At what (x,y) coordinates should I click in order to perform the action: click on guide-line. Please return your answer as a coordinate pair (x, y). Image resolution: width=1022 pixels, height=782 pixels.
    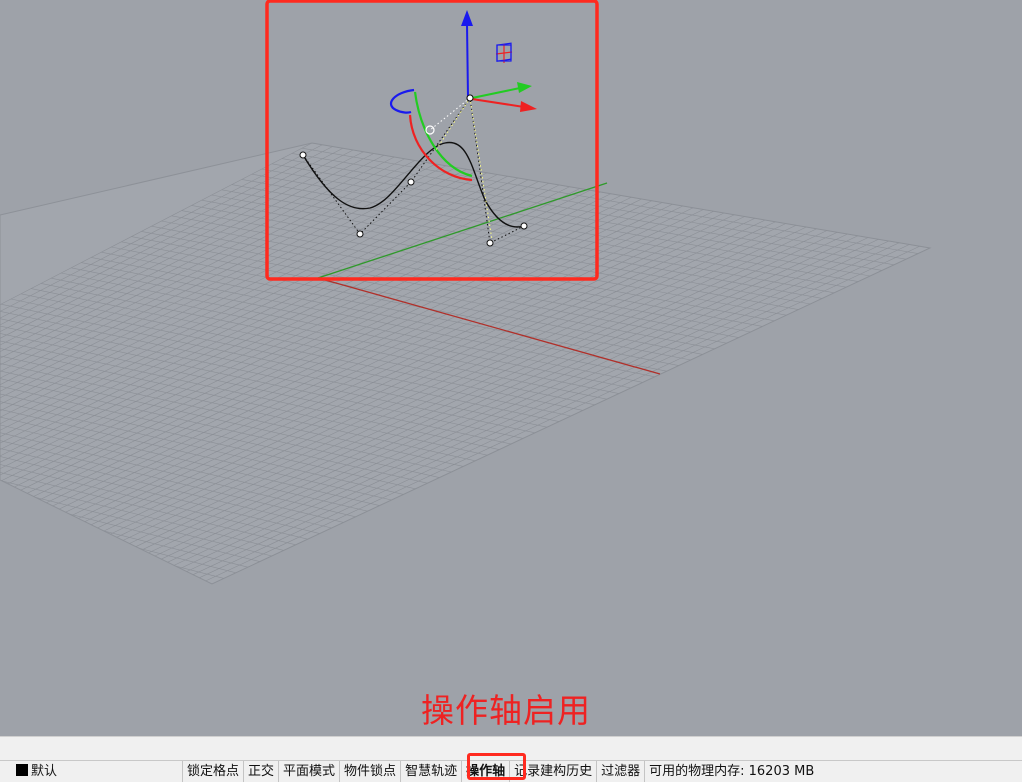
    Looking at the image, I should click on (450, 114).